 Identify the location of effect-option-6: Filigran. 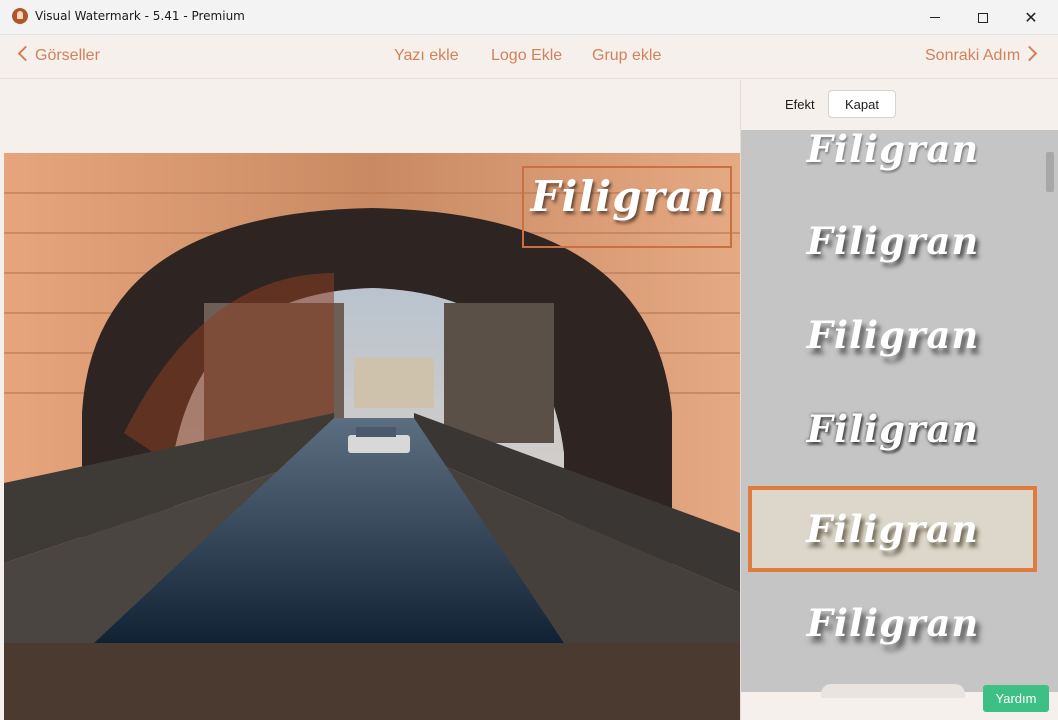
(893, 623).